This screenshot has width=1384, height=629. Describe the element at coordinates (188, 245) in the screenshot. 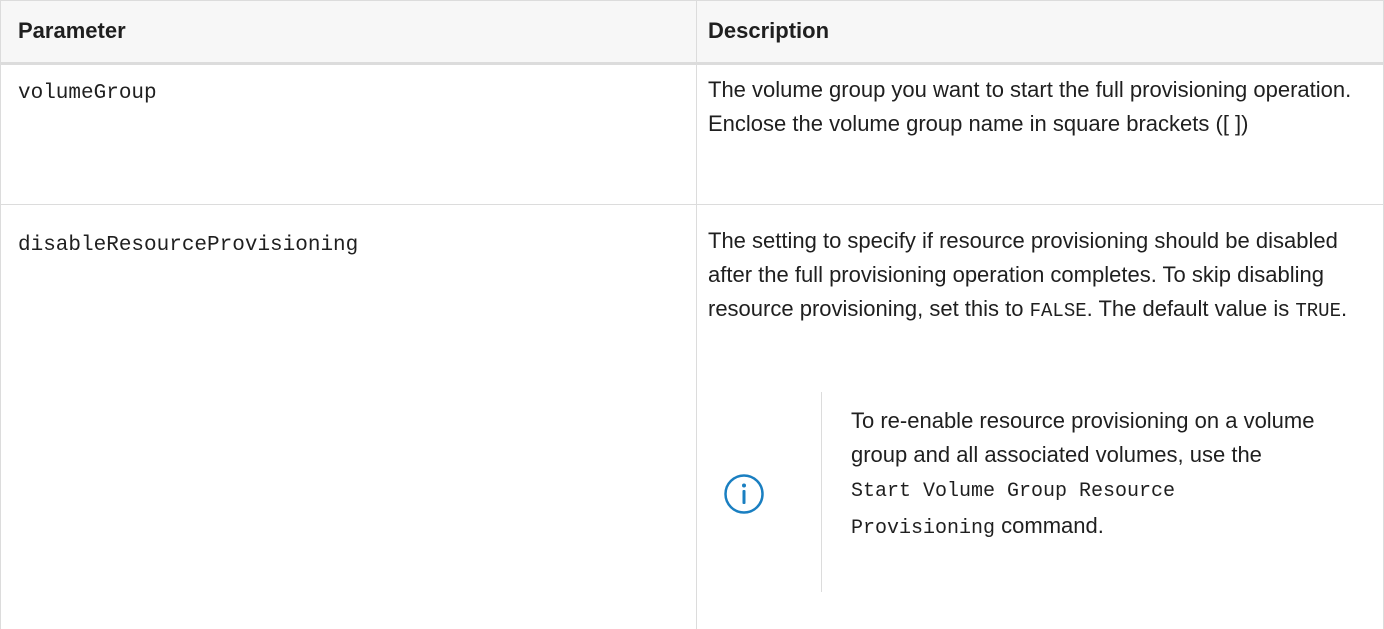

I see `param-disable-resource-provisioning: disableResourceProvisioning` at that location.